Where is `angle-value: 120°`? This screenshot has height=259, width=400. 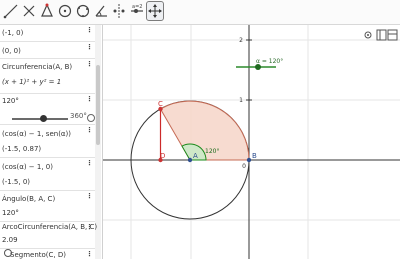 angle-value: 120° is located at coordinates (10, 213).